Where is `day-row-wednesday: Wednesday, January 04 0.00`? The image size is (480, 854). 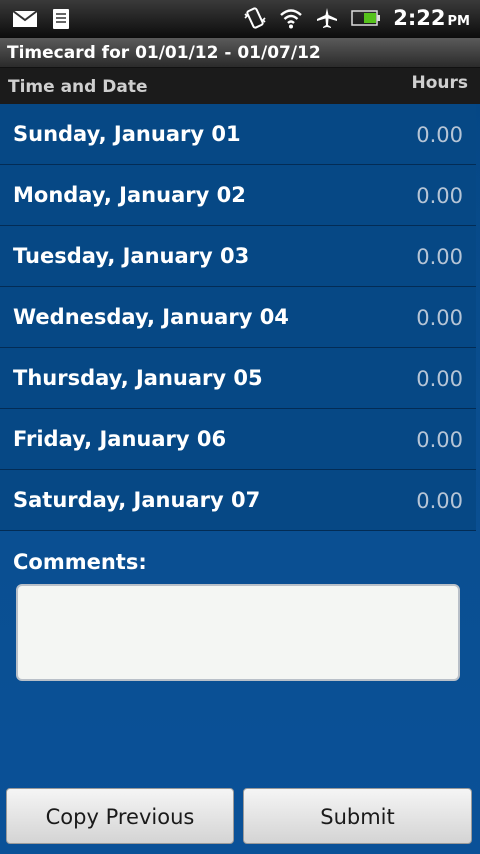 day-row-wednesday: Wednesday, January 04 0.00 is located at coordinates (238, 317).